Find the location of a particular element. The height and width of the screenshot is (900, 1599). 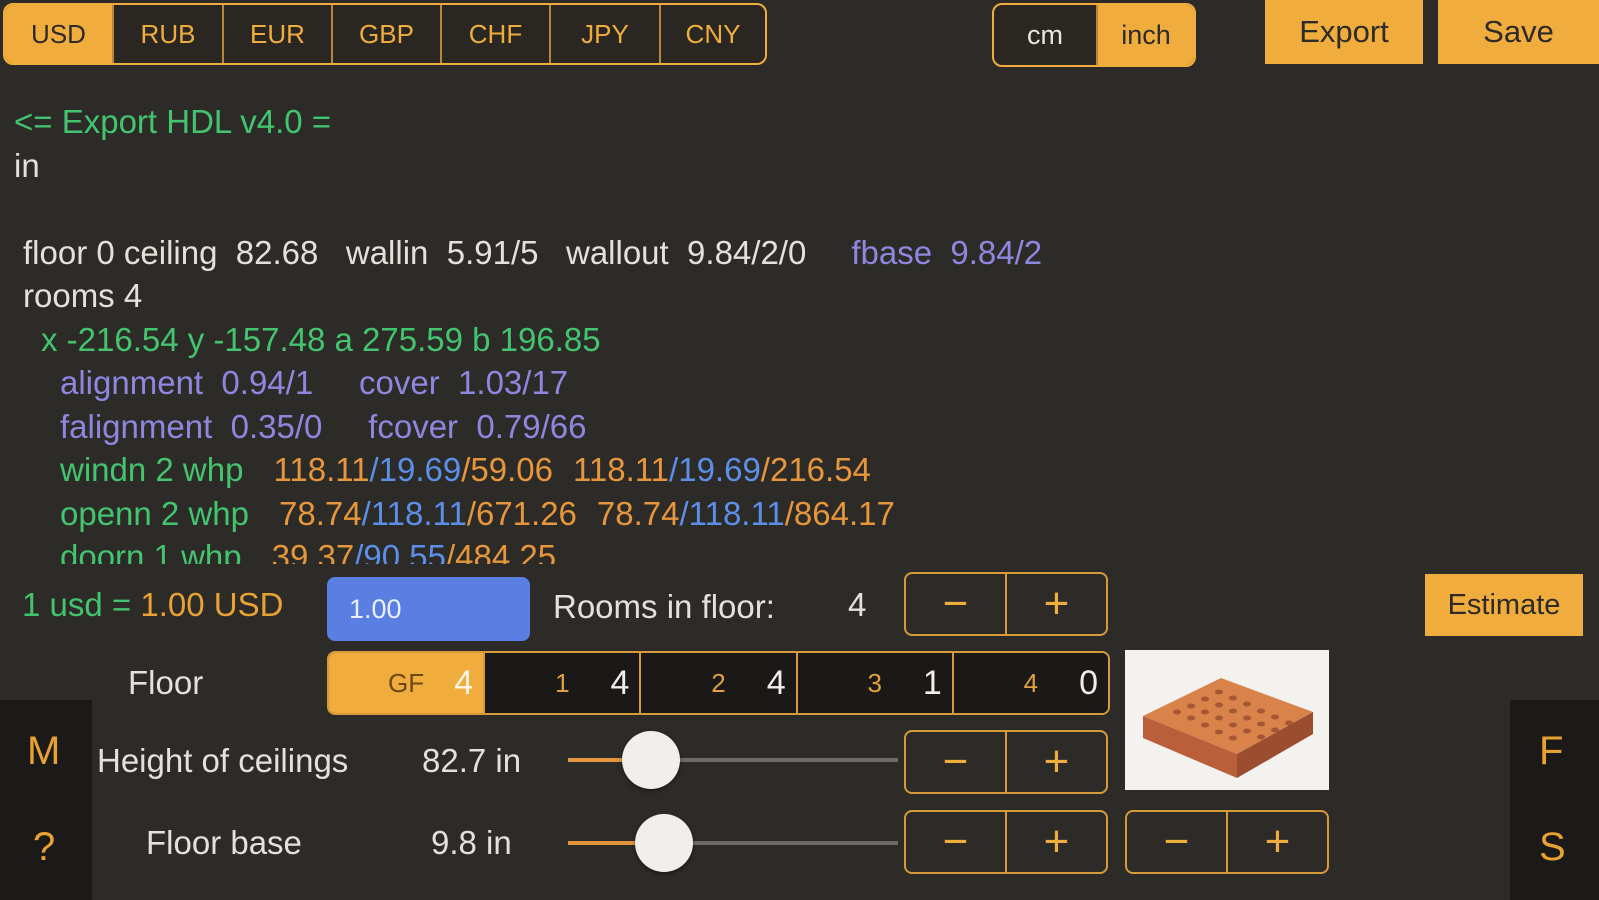

log-fbase-text: fbase 9.84/2 is located at coordinates (947, 252).